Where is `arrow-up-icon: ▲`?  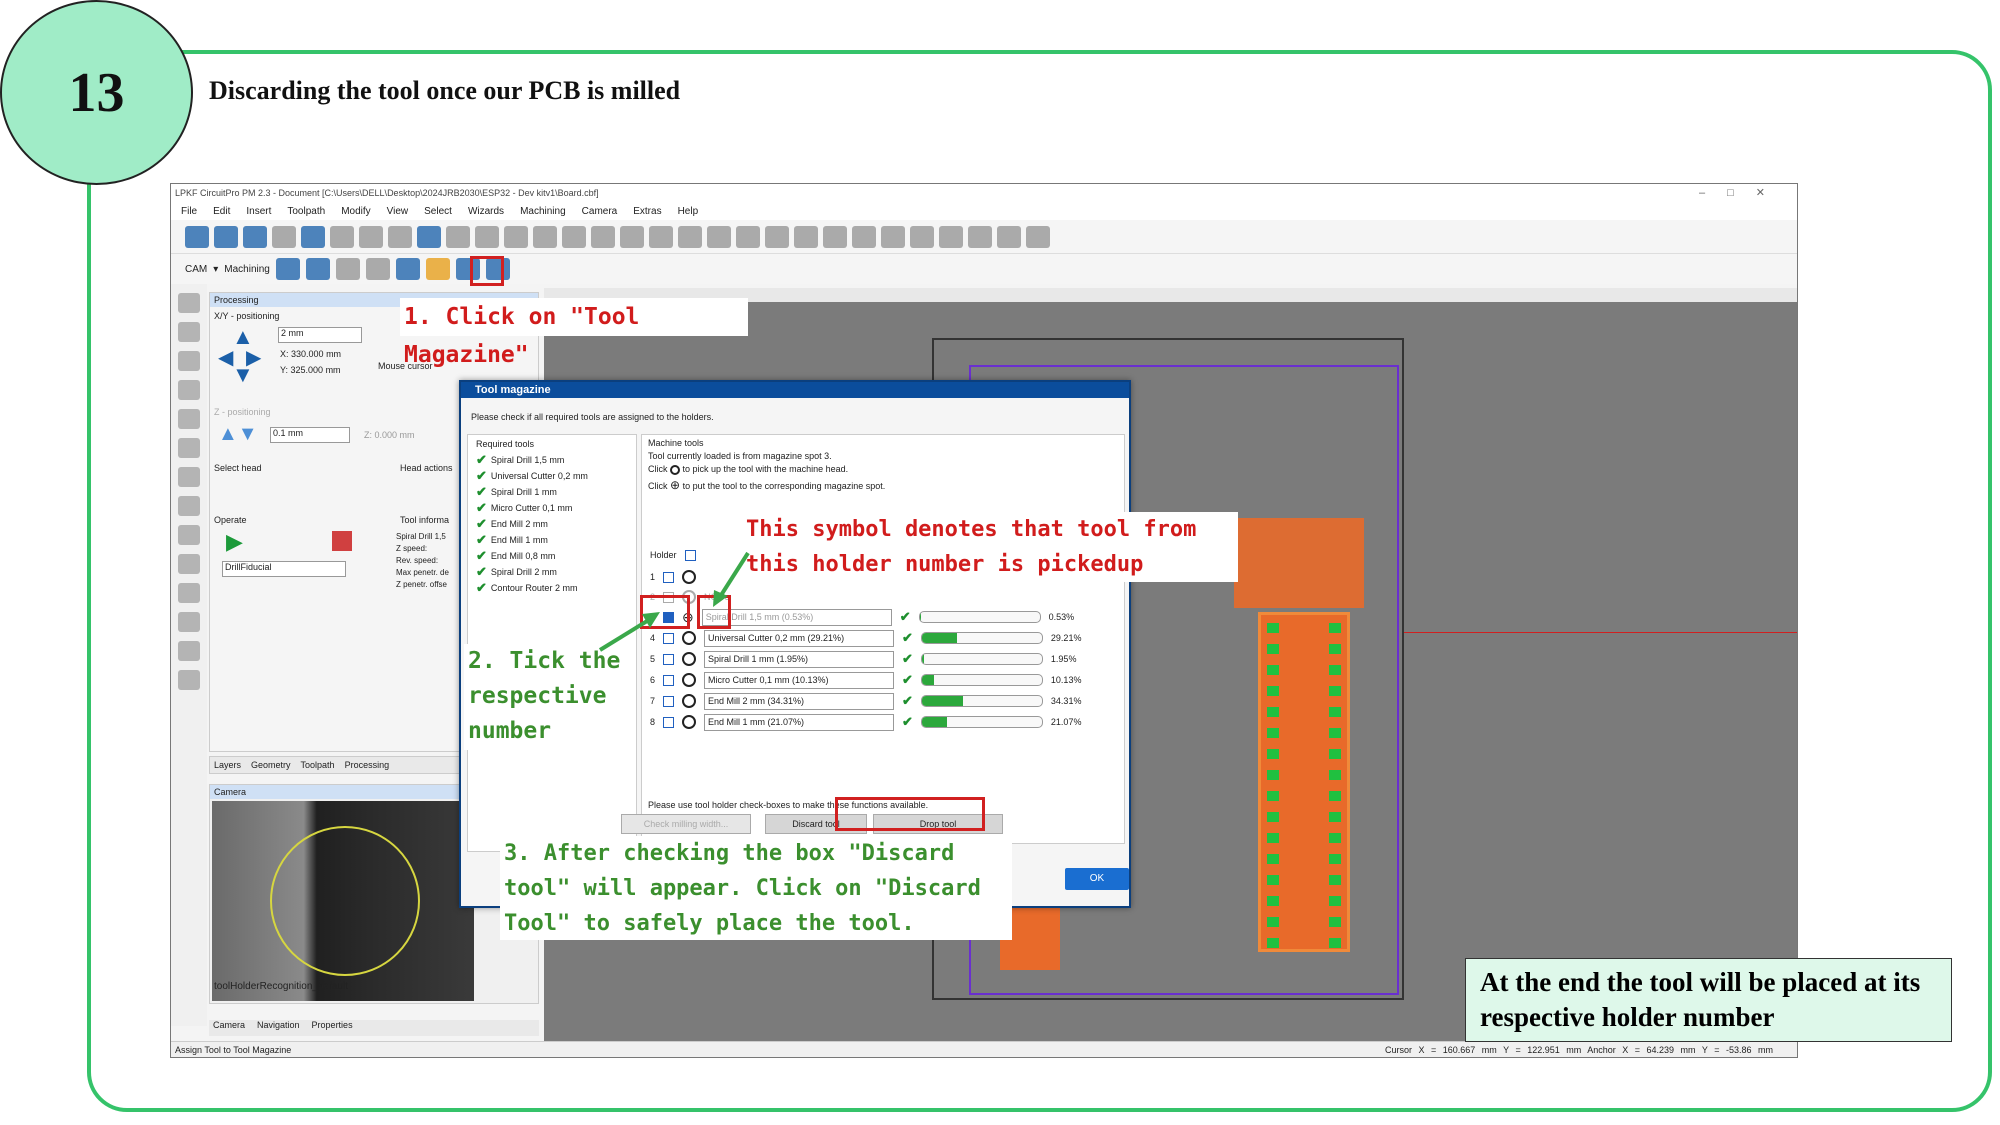 arrow-up-icon: ▲ is located at coordinates (243, 337).